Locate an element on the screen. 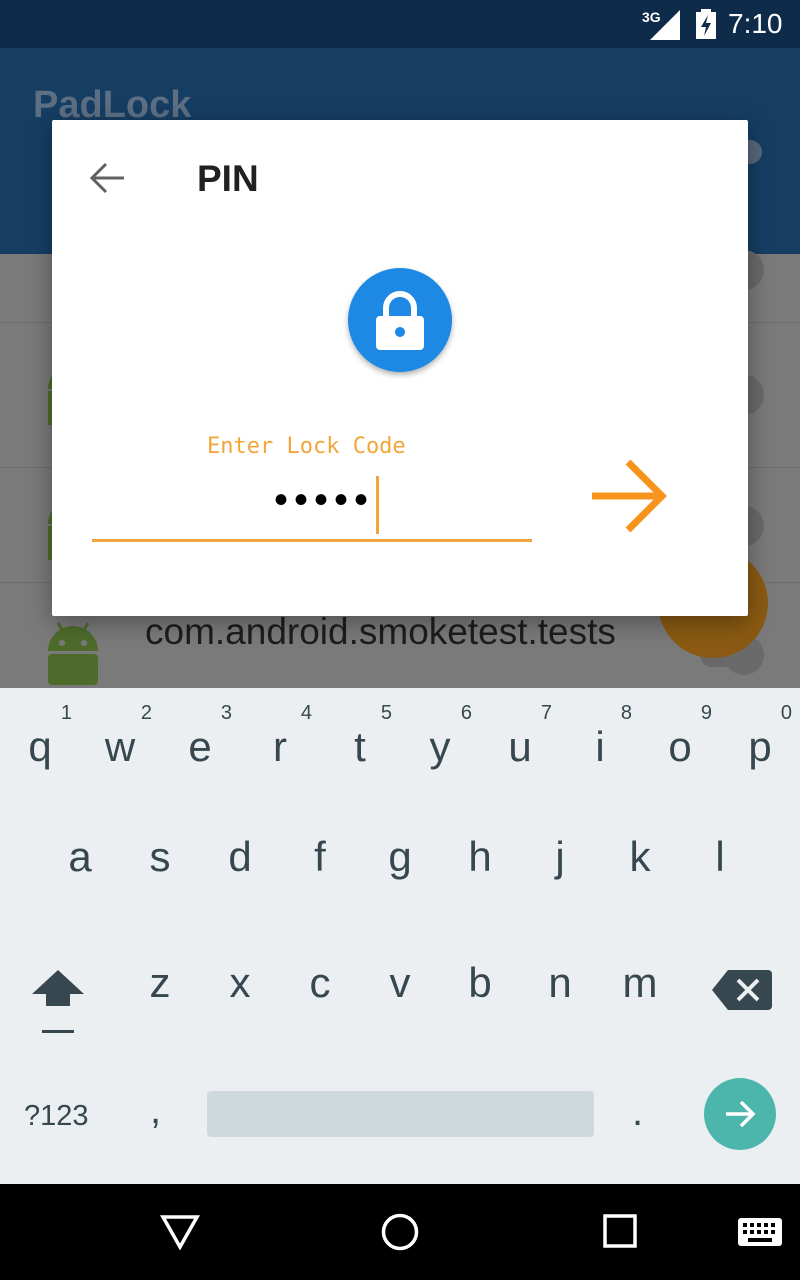 This screenshot has width=800, height=1280. key-letter: j is located at coordinates (560, 856).